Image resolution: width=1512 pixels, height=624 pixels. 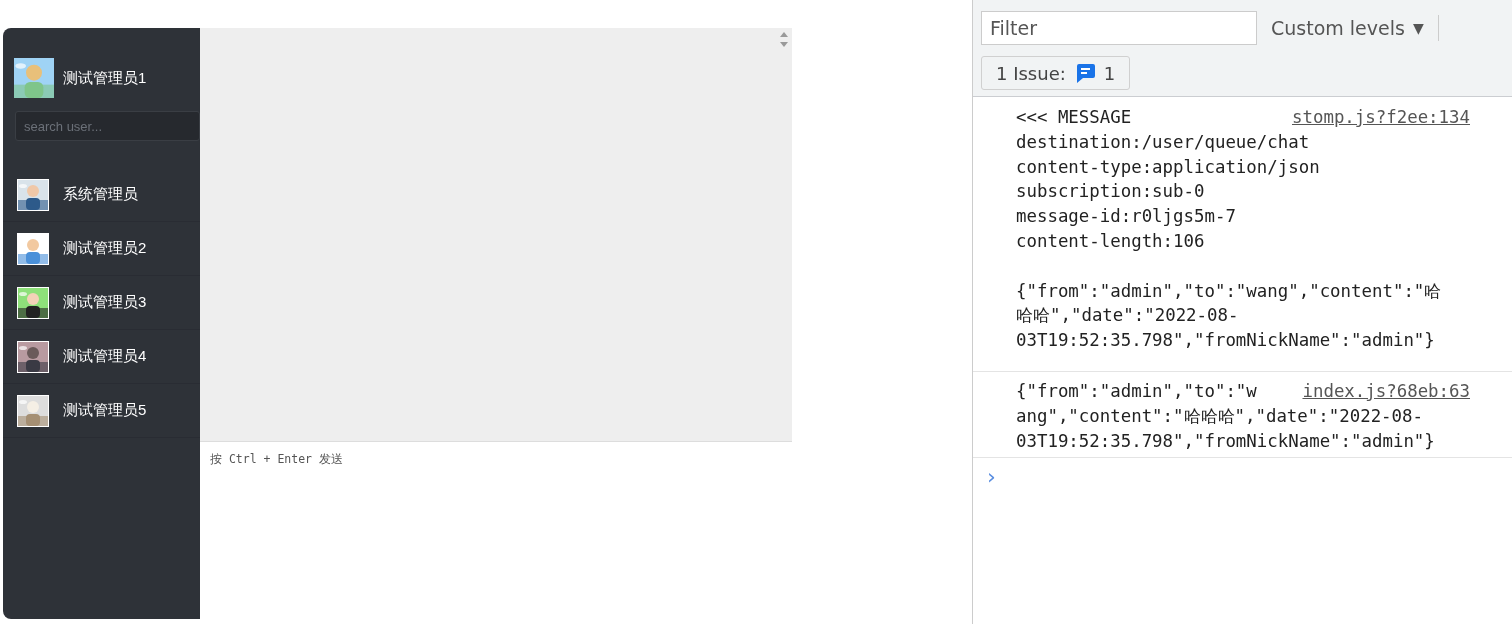 I want to click on user-item: 测试管理员2, so click(x=101, y=249).